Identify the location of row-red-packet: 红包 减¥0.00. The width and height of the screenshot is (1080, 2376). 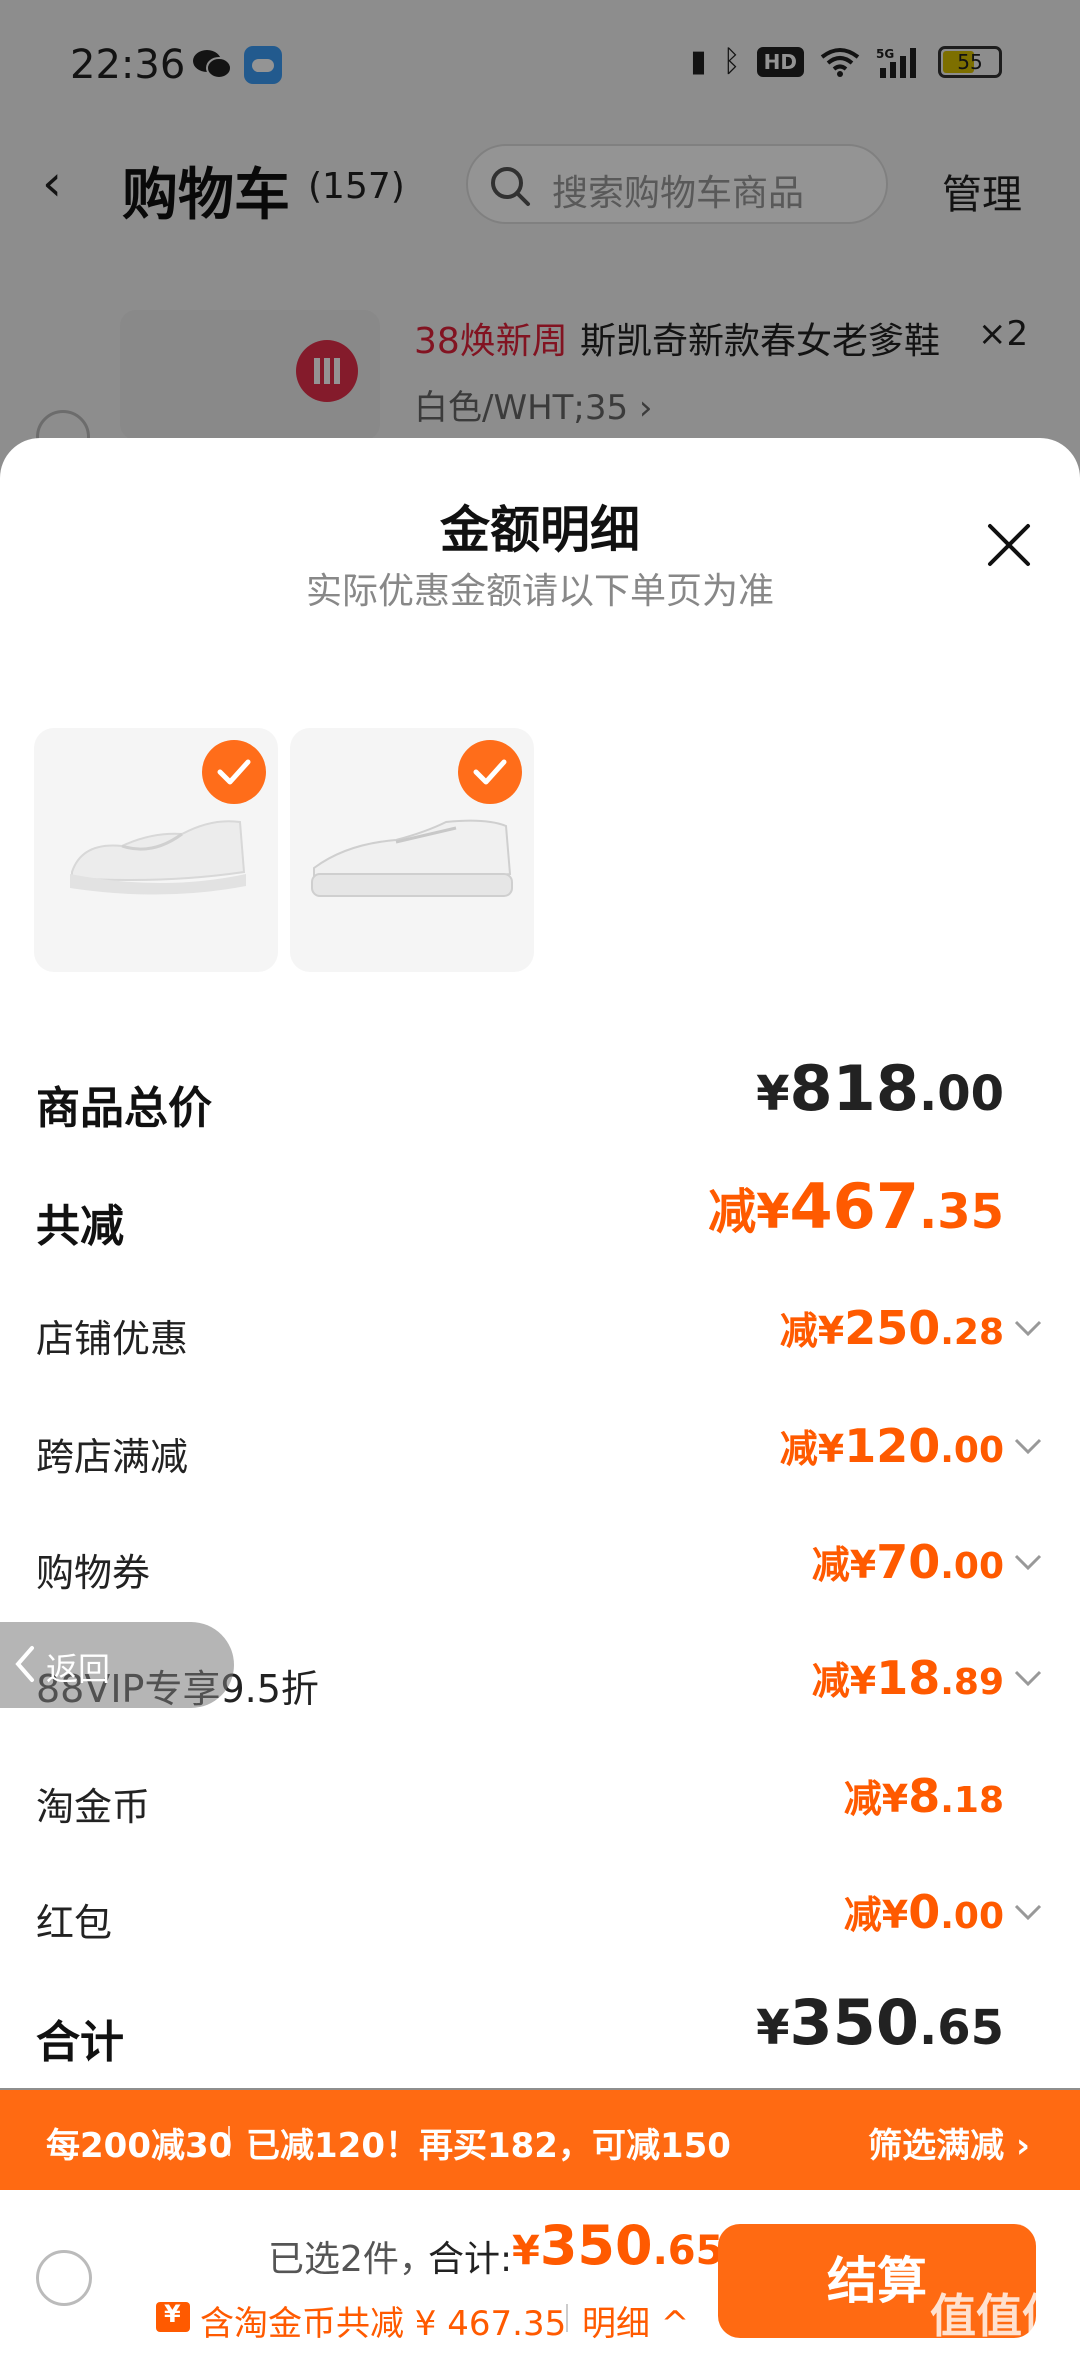
(540, 1918).